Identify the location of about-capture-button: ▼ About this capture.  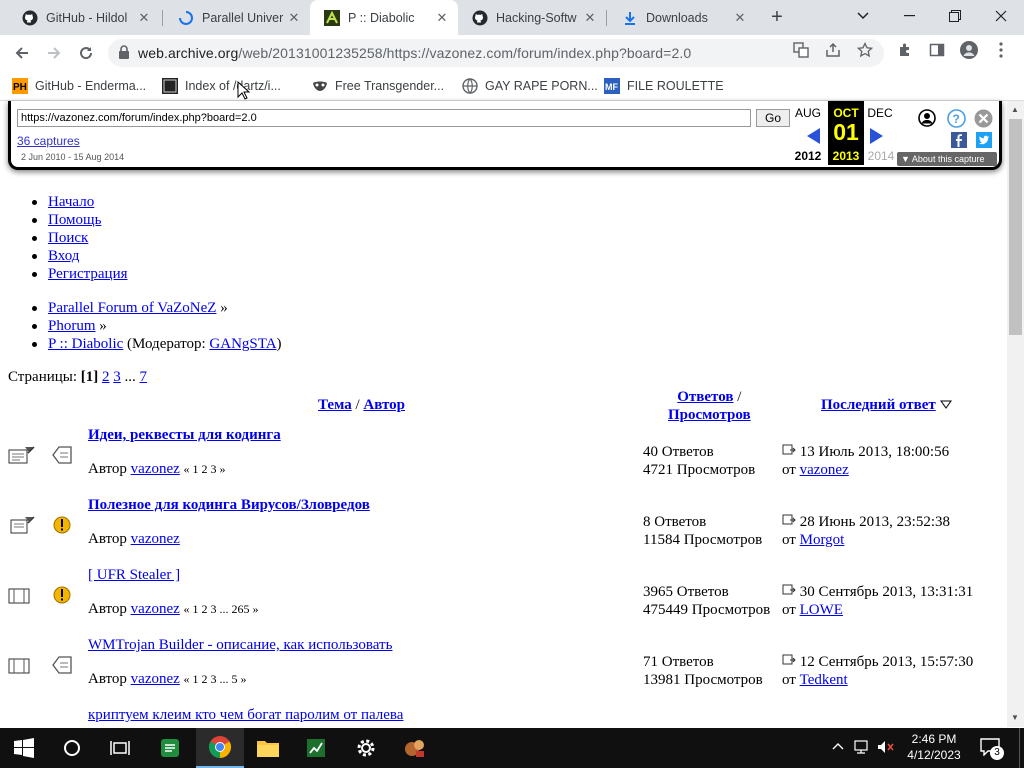
(947, 159).